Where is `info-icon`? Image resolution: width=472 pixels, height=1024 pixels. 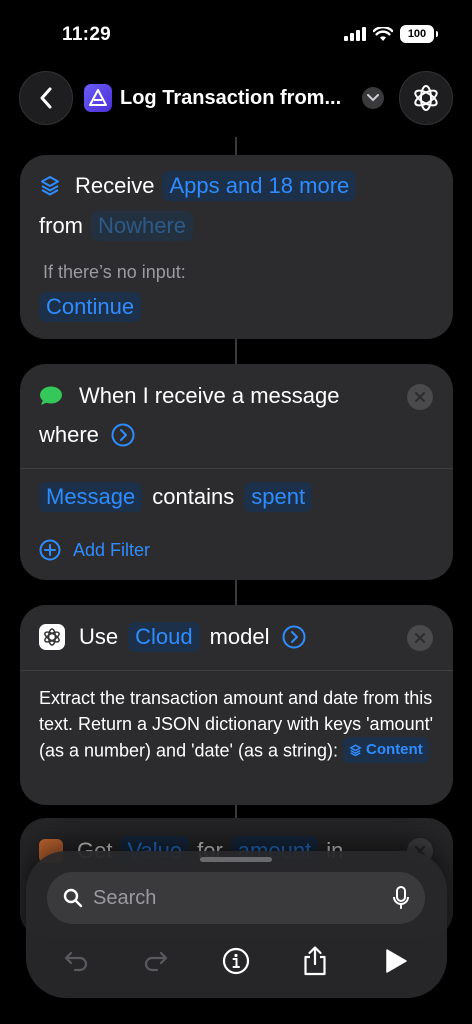
info-icon is located at coordinates (236, 961).